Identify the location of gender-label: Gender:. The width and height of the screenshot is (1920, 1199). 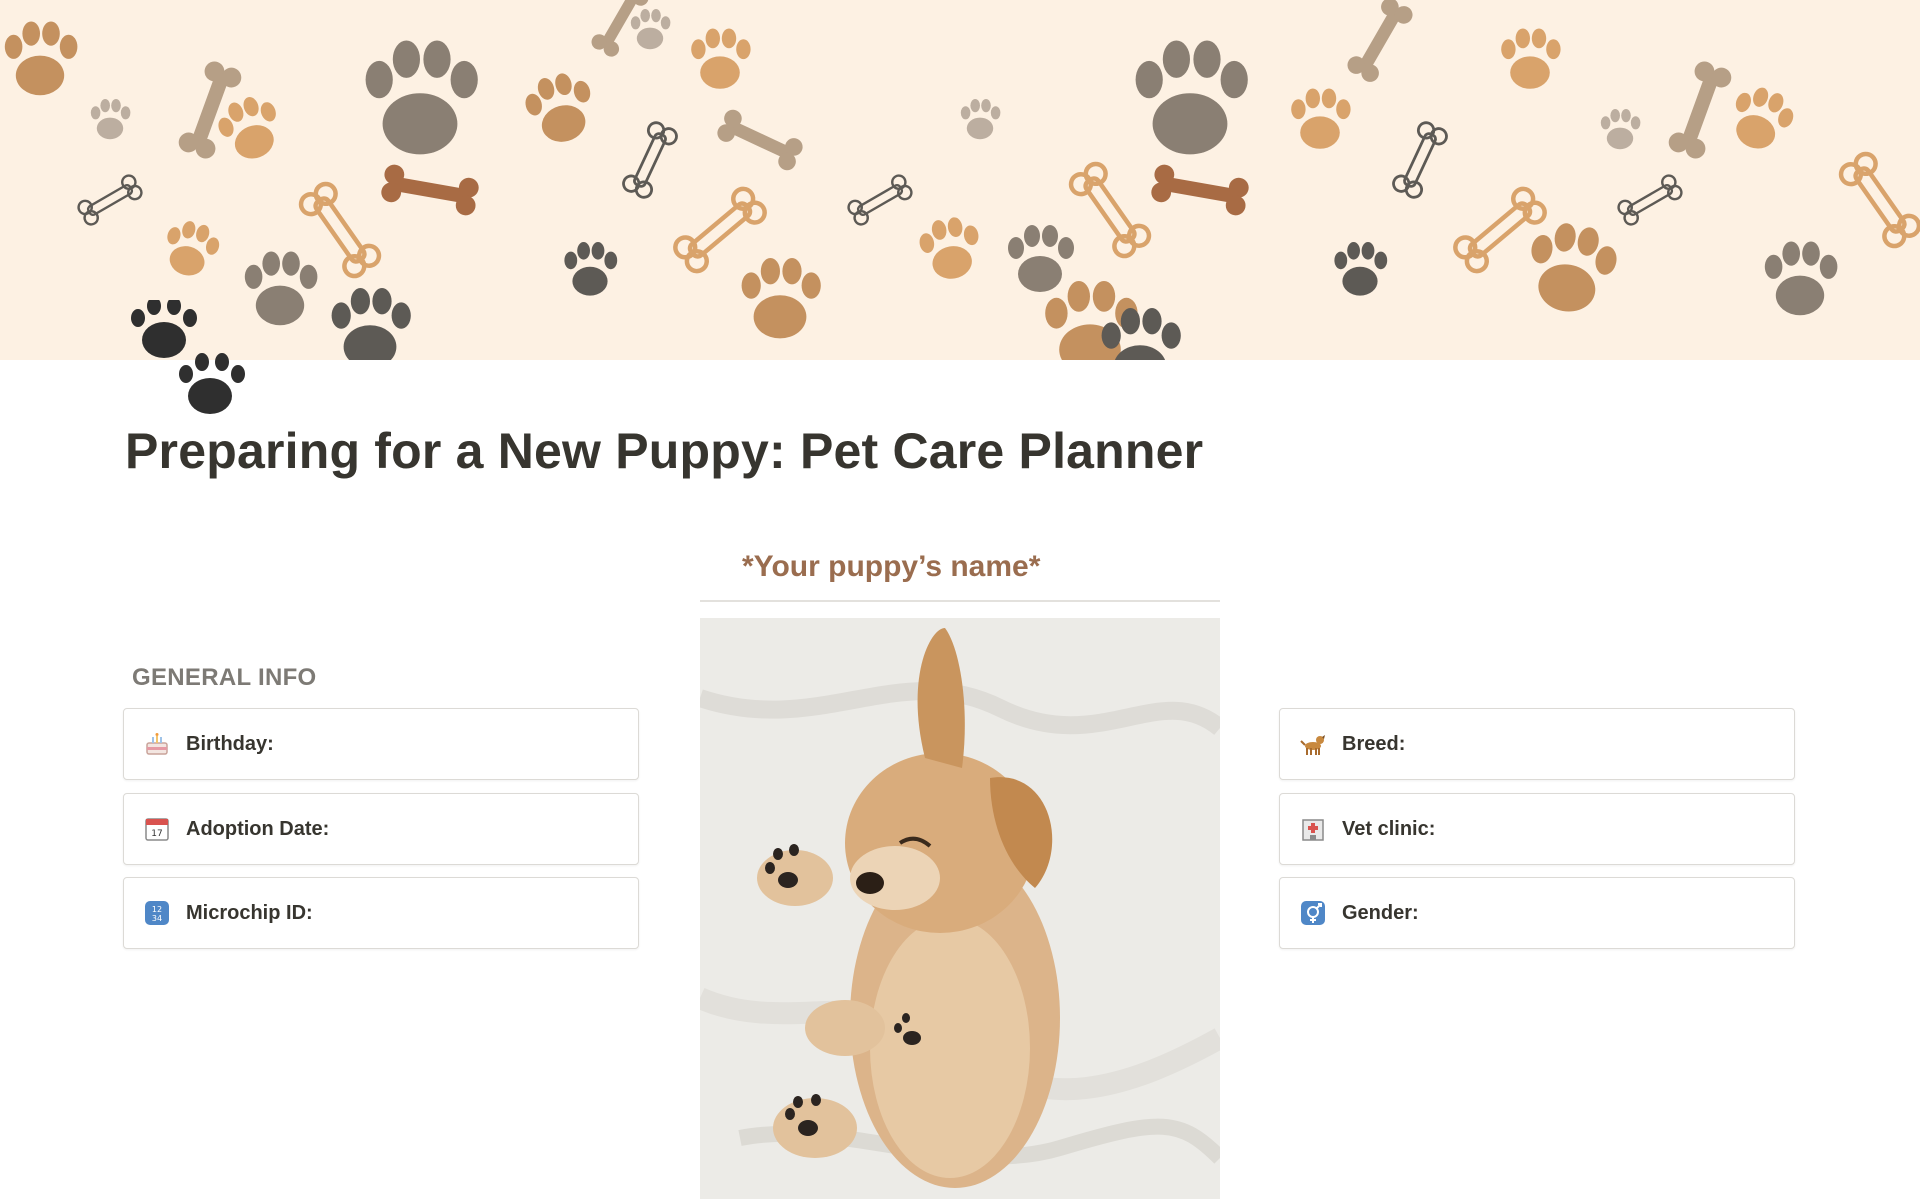
(1380, 912).